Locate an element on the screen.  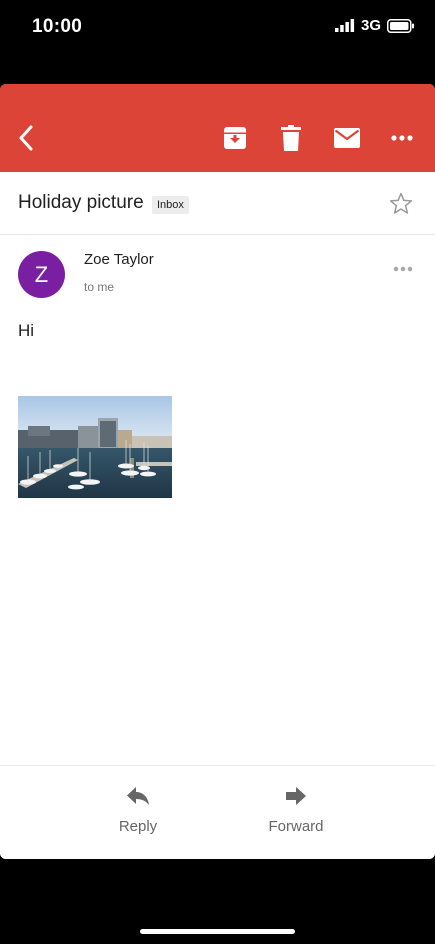
signal-icon is located at coordinates (344, 25).